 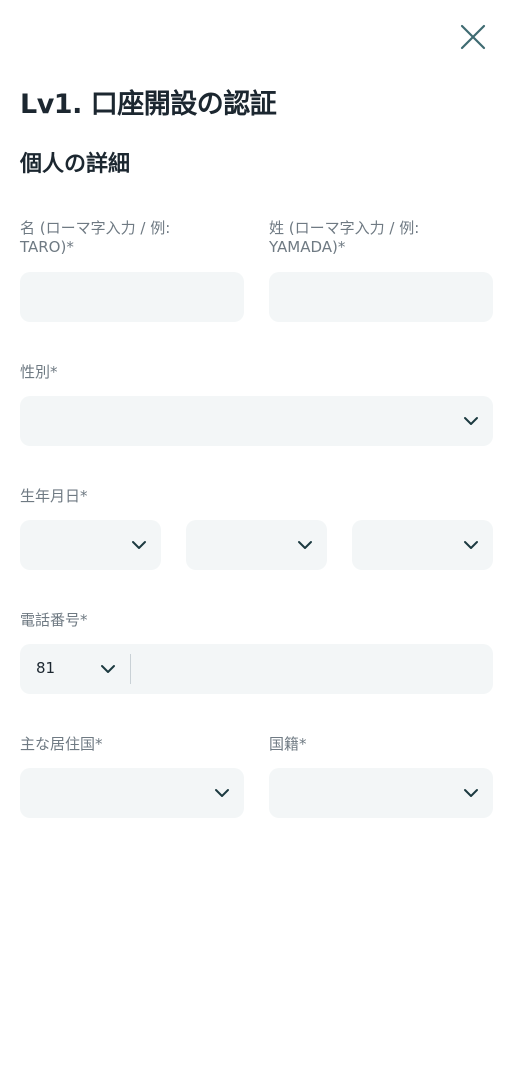 What do you see at coordinates (344, 228) in the screenshot?
I see `last-name-label-line1: 姓 (ローマ字入力 / 例:` at bounding box center [344, 228].